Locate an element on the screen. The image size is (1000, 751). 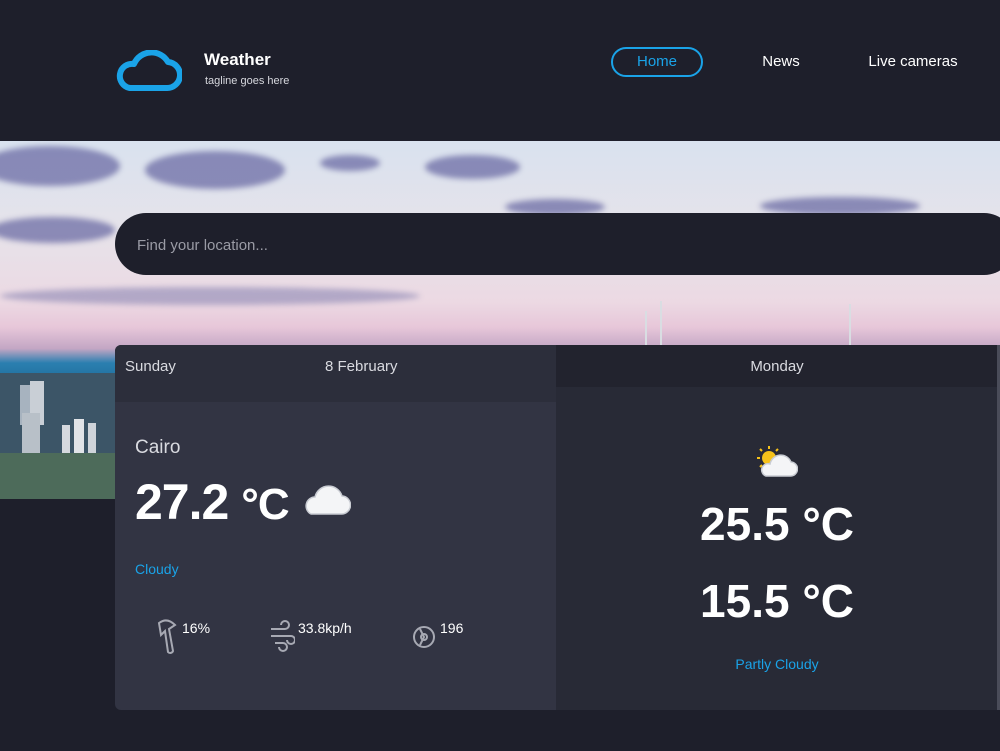
tomorrow-card-header: Monday is located at coordinates (778, 366).